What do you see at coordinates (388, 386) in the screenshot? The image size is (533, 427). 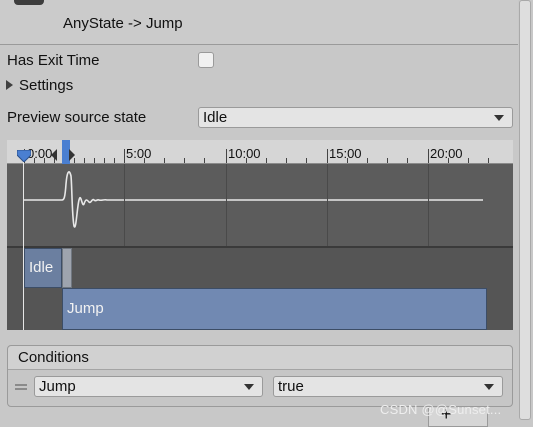 I see `condition-value-dropdown: true` at bounding box center [388, 386].